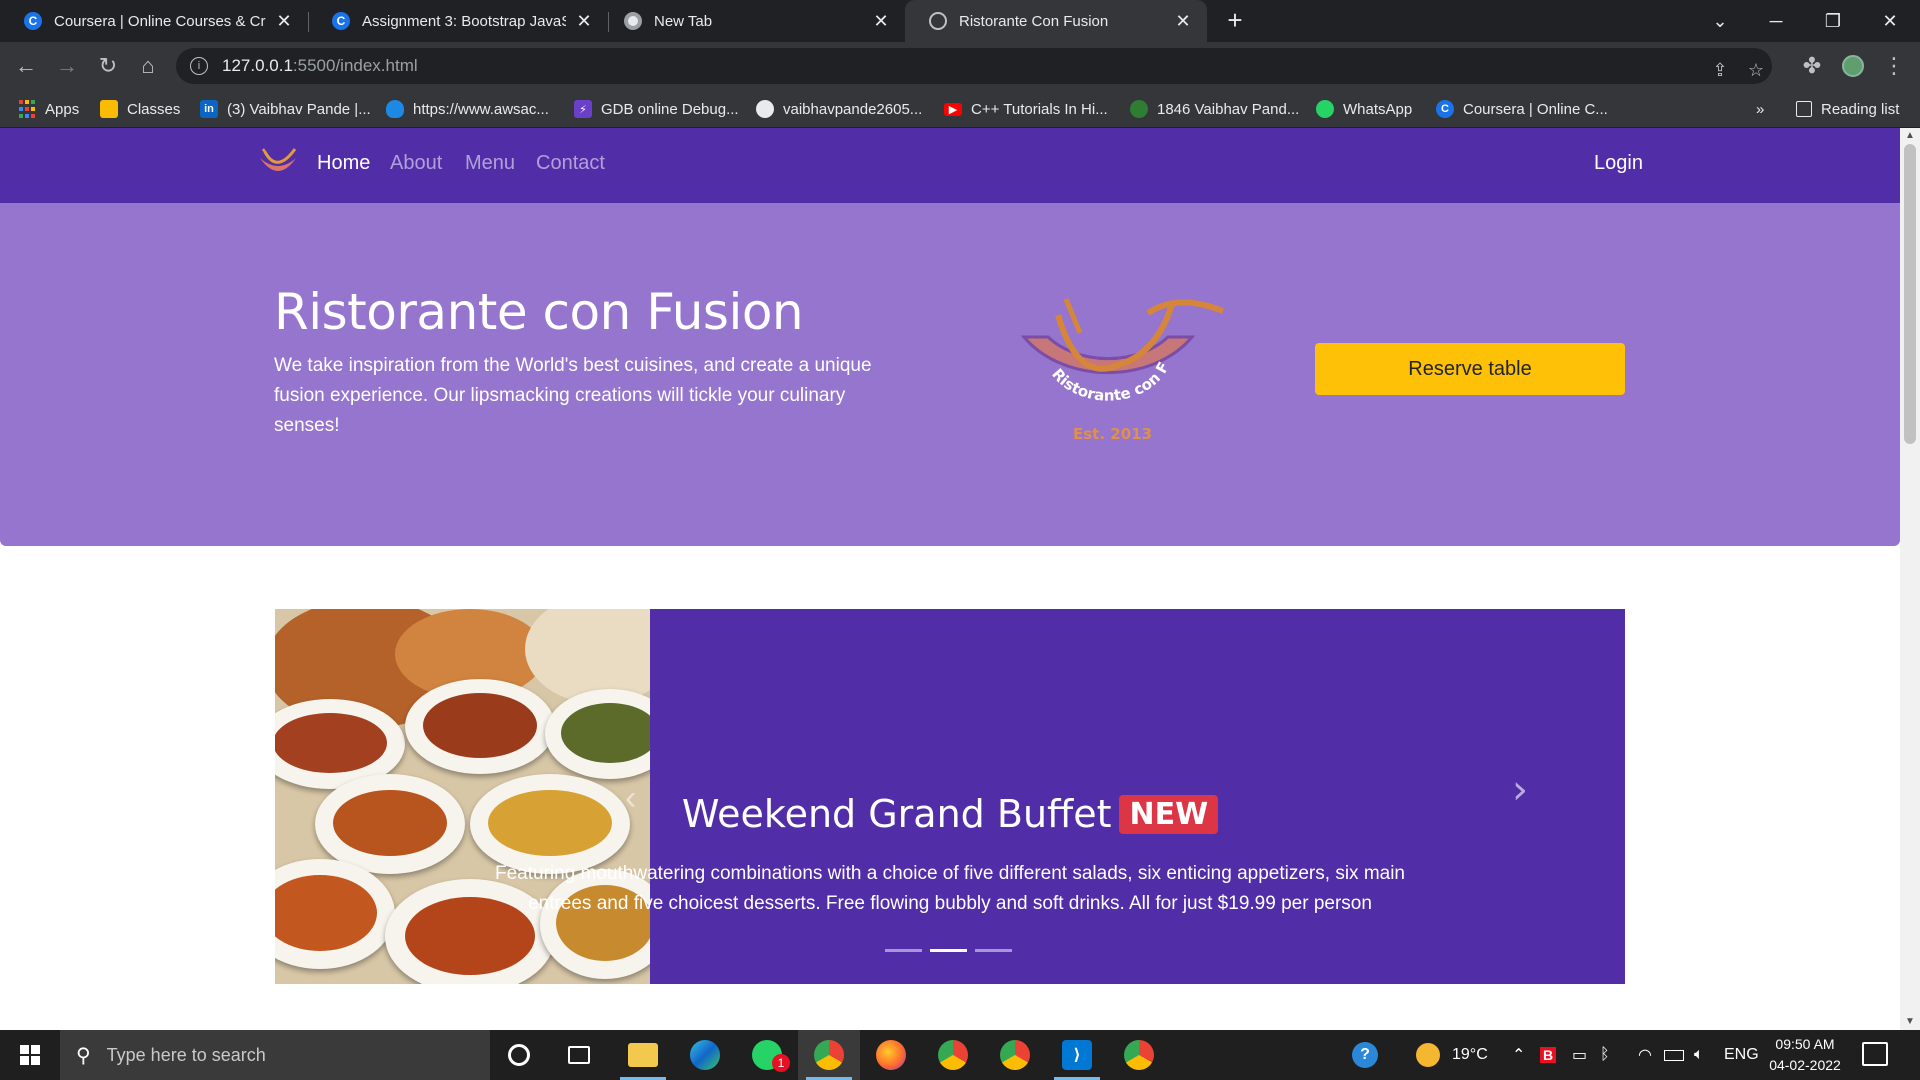  I want to click on globe-icon, so click(938, 21).